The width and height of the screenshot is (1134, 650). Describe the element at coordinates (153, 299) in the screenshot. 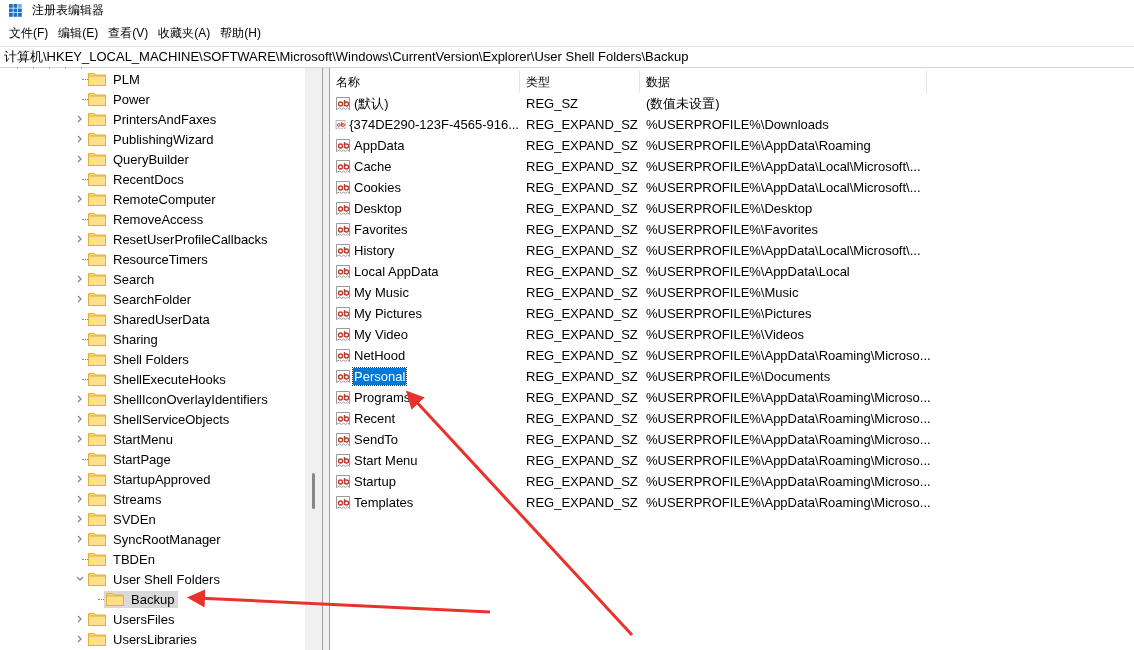

I see `tree-item: SearchFolder` at that location.